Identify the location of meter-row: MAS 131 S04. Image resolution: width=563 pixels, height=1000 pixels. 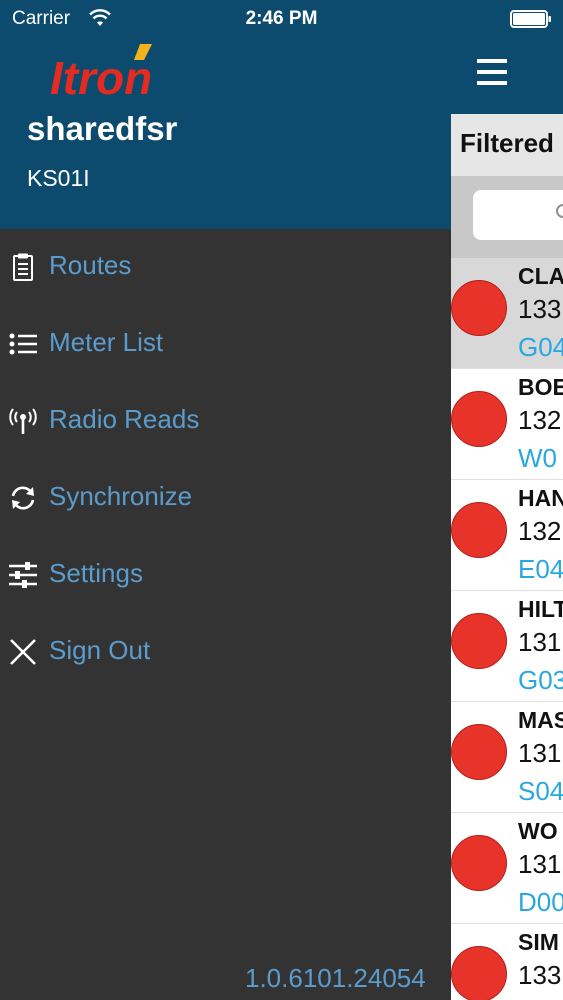
(507, 757).